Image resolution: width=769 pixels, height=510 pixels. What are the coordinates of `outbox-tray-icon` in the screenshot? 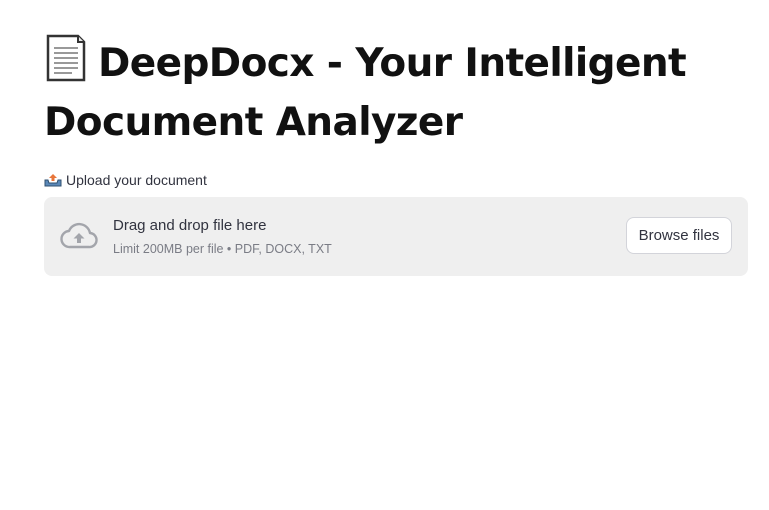 It's located at (53, 180).